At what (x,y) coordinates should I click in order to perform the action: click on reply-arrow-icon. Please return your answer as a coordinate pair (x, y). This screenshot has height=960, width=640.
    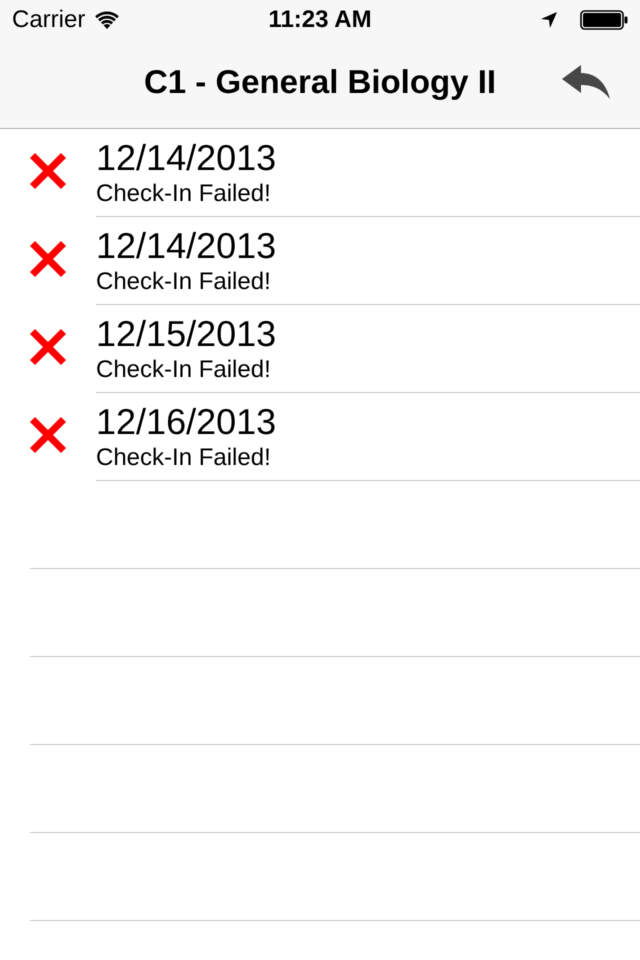
    Looking at the image, I should click on (586, 82).